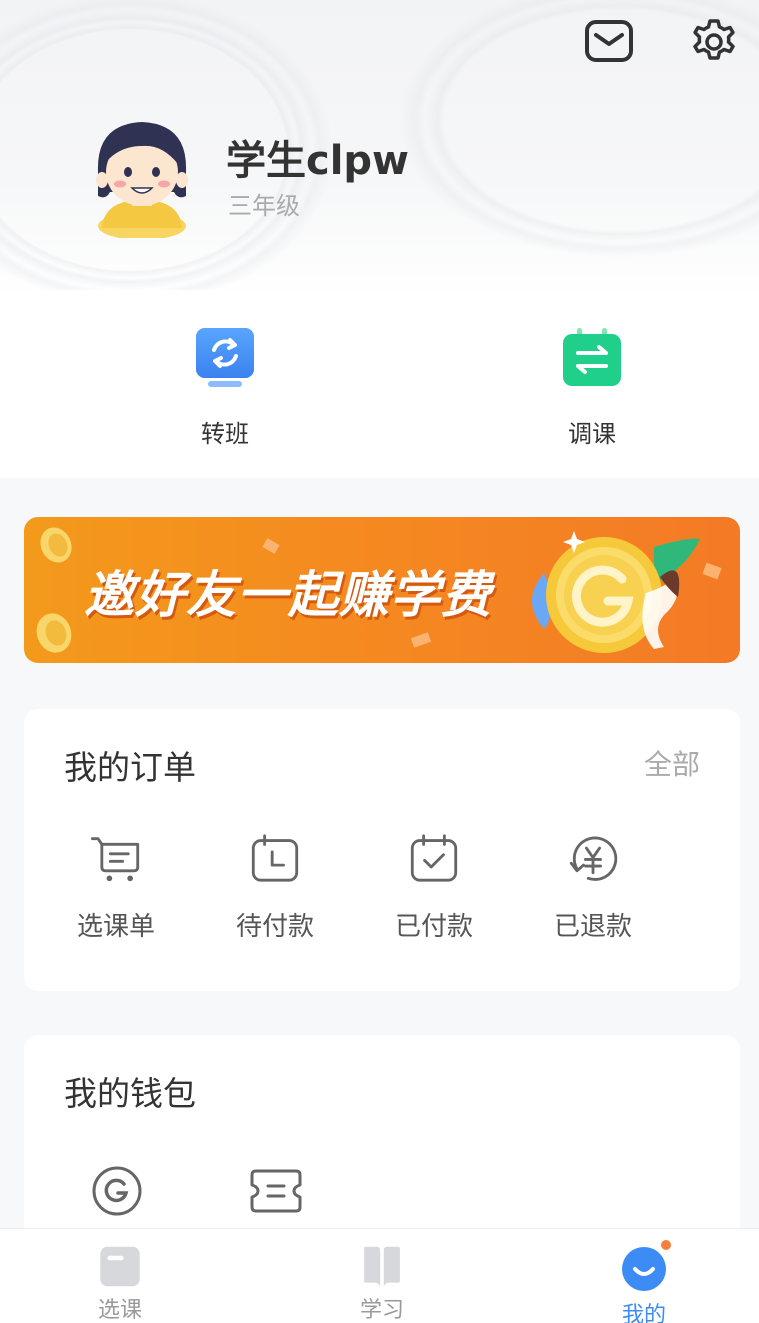 The width and height of the screenshot is (759, 1323). What do you see at coordinates (142, 181) in the screenshot?
I see `student-avatar-icon` at bounding box center [142, 181].